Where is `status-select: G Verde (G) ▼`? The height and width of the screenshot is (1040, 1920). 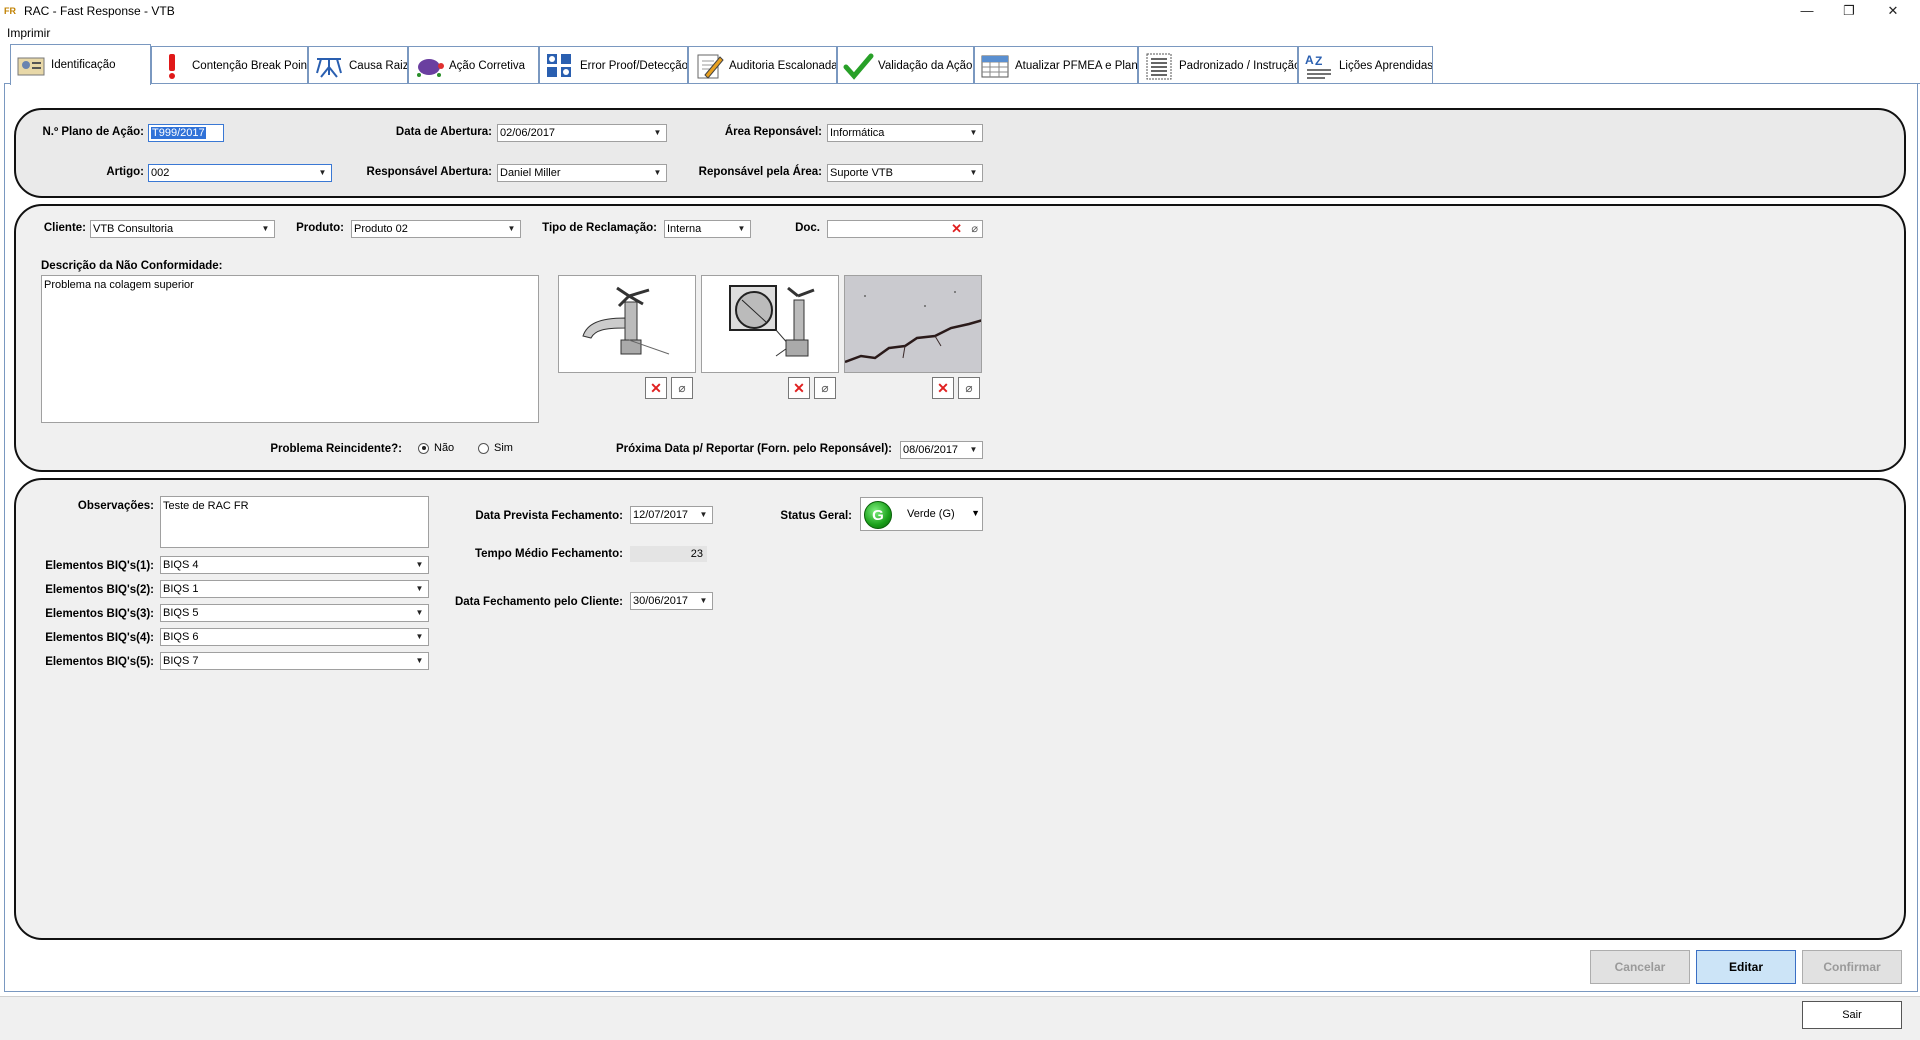
status-select: G Verde (G) ▼ is located at coordinates (921, 514).